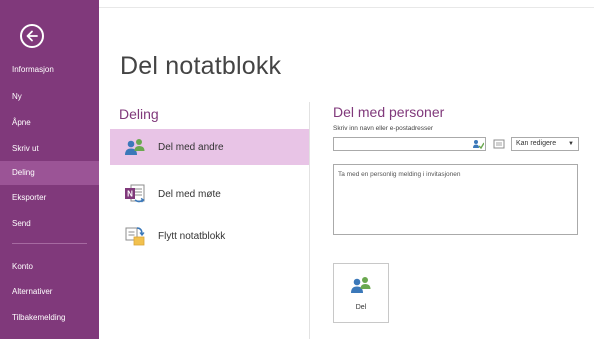 The image size is (594, 339). Describe the element at coordinates (409, 144) in the screenshot. I see `name-email-input` at that location.